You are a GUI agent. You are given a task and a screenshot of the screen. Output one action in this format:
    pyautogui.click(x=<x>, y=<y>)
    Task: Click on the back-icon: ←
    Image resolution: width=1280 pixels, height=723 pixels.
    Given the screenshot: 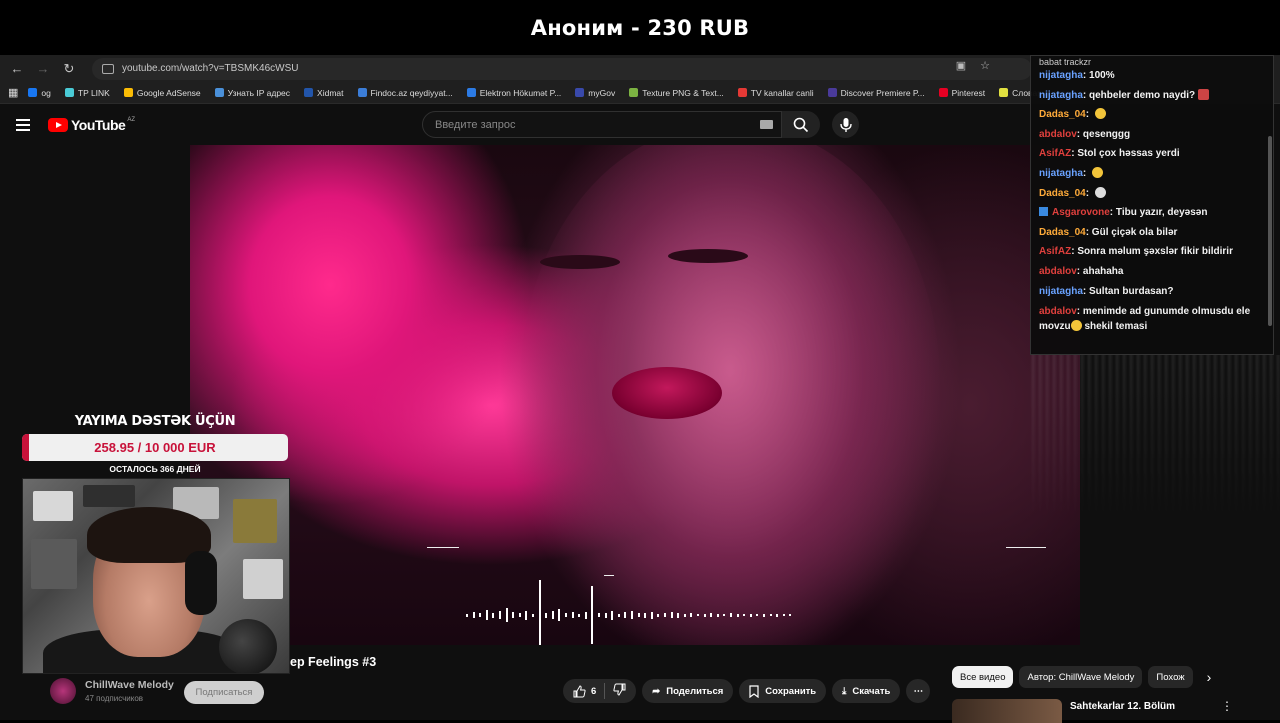 What is the action you would take?
    pyautogui.click(x=17, y=69)
    